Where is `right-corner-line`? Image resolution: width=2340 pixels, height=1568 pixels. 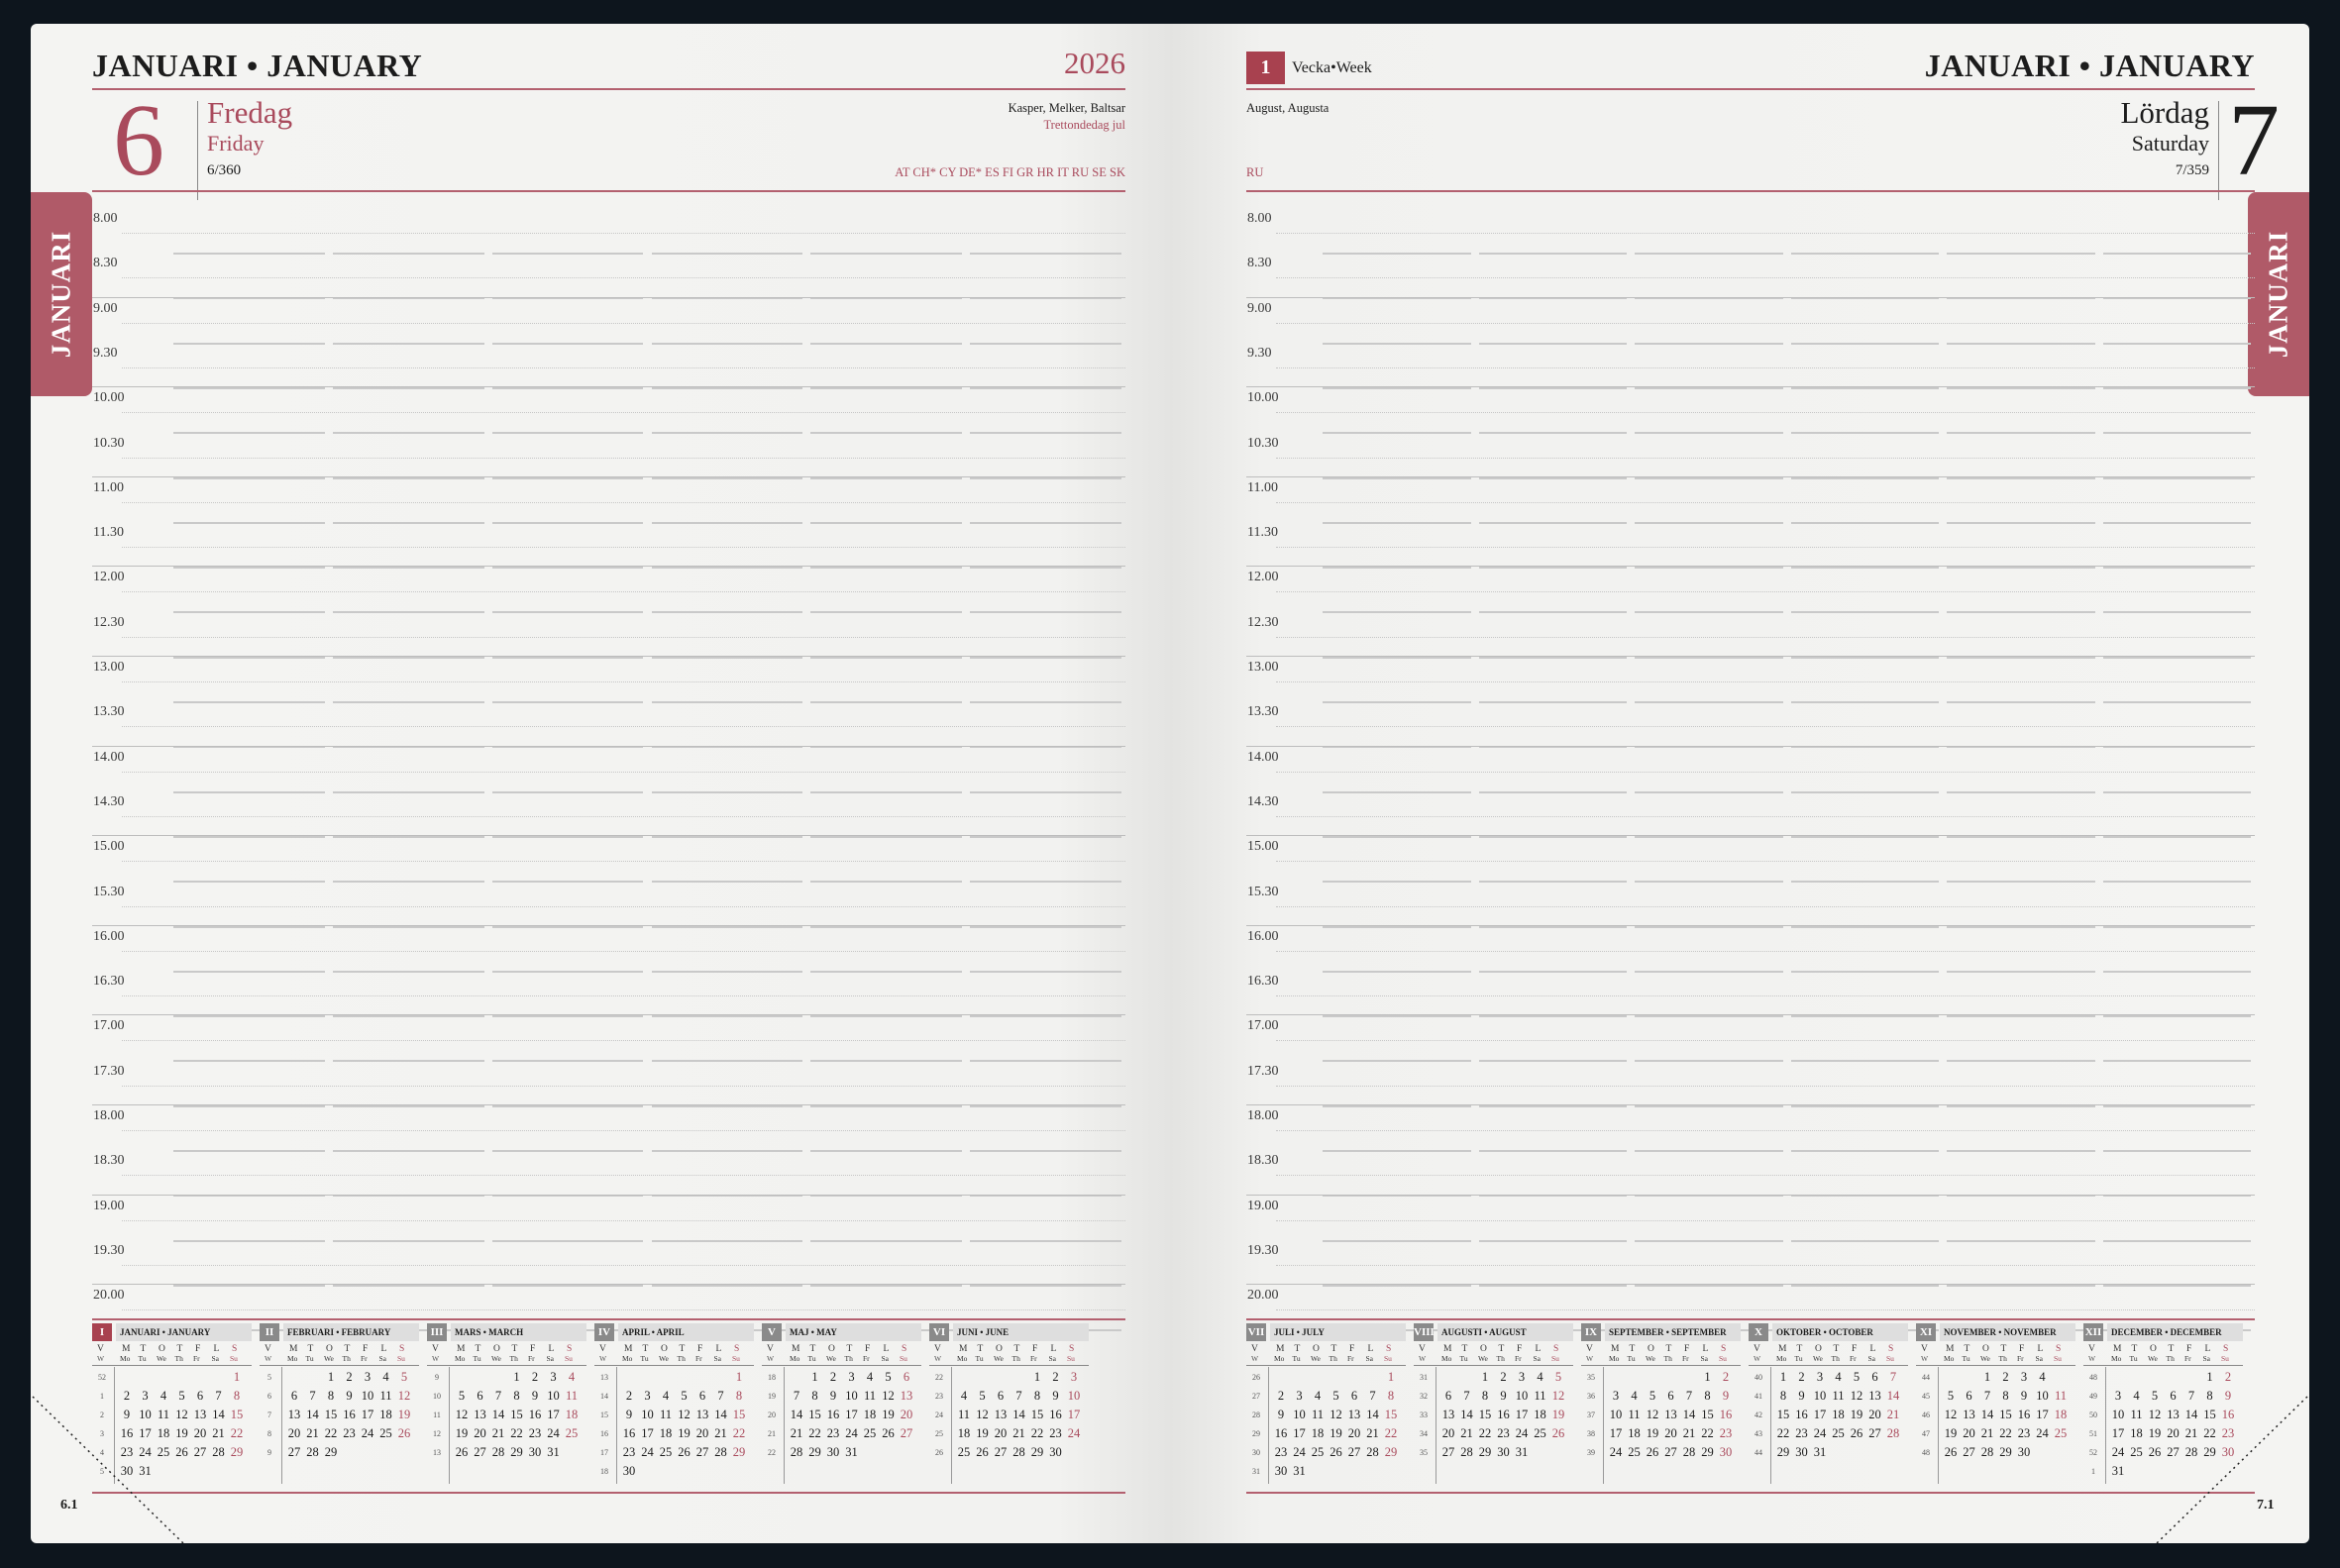 right-corner-line is located at coordinates (2232, 1470).